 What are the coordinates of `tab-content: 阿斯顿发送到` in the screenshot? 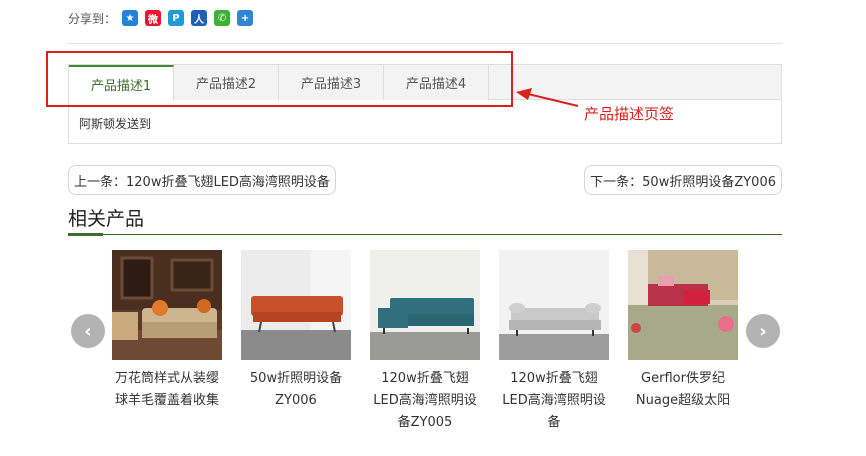 It's located at (115, 124).